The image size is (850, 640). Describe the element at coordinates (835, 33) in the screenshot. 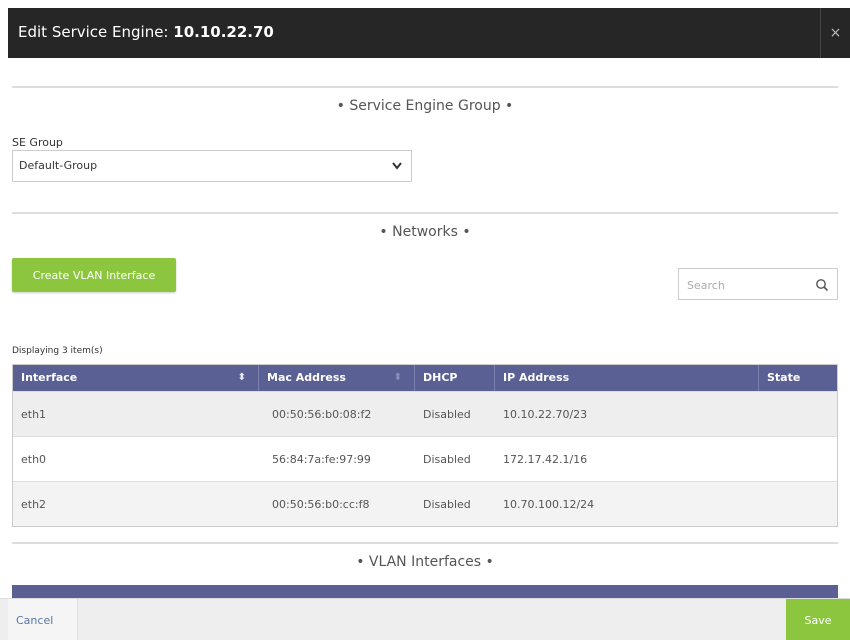

I see `close-icon: ×` at that location.